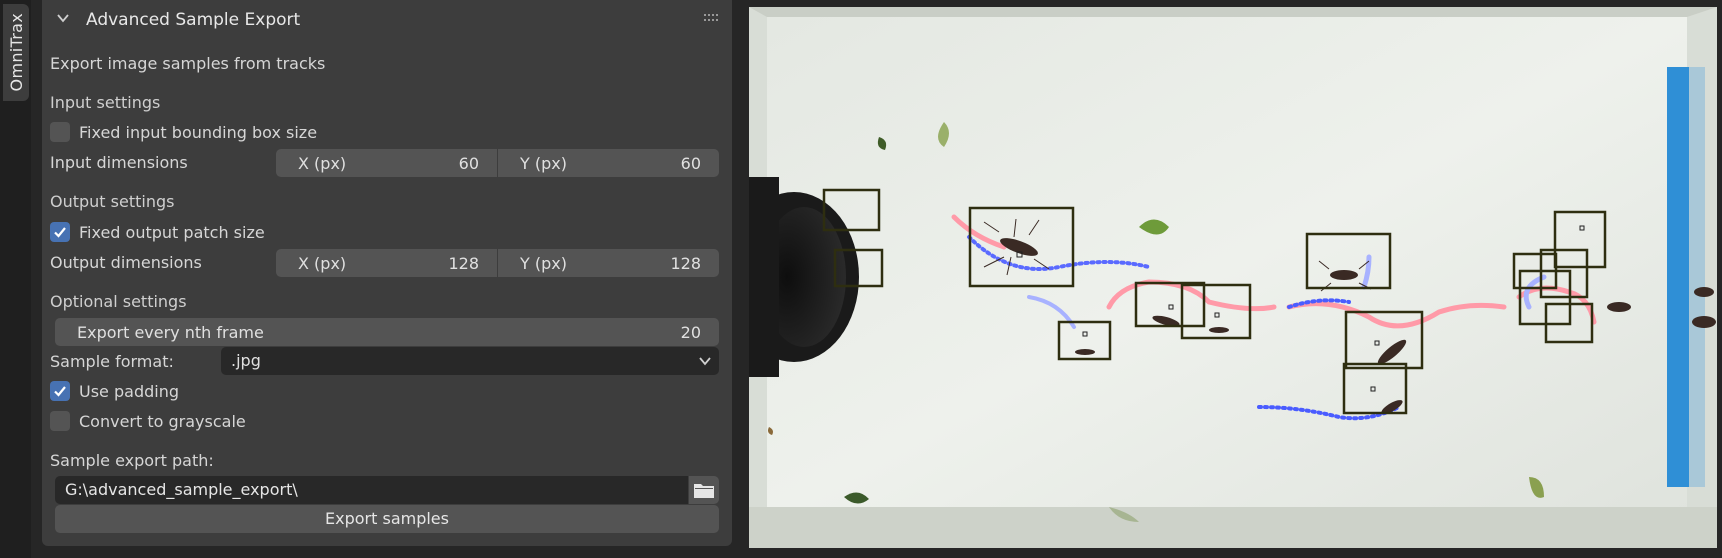 This screenshot has height=558, width=1722. What do you see at coordinates (129, 391) in the screenshot?
I see `use-padding-label: Use padding` at bounding box center [129, 391].